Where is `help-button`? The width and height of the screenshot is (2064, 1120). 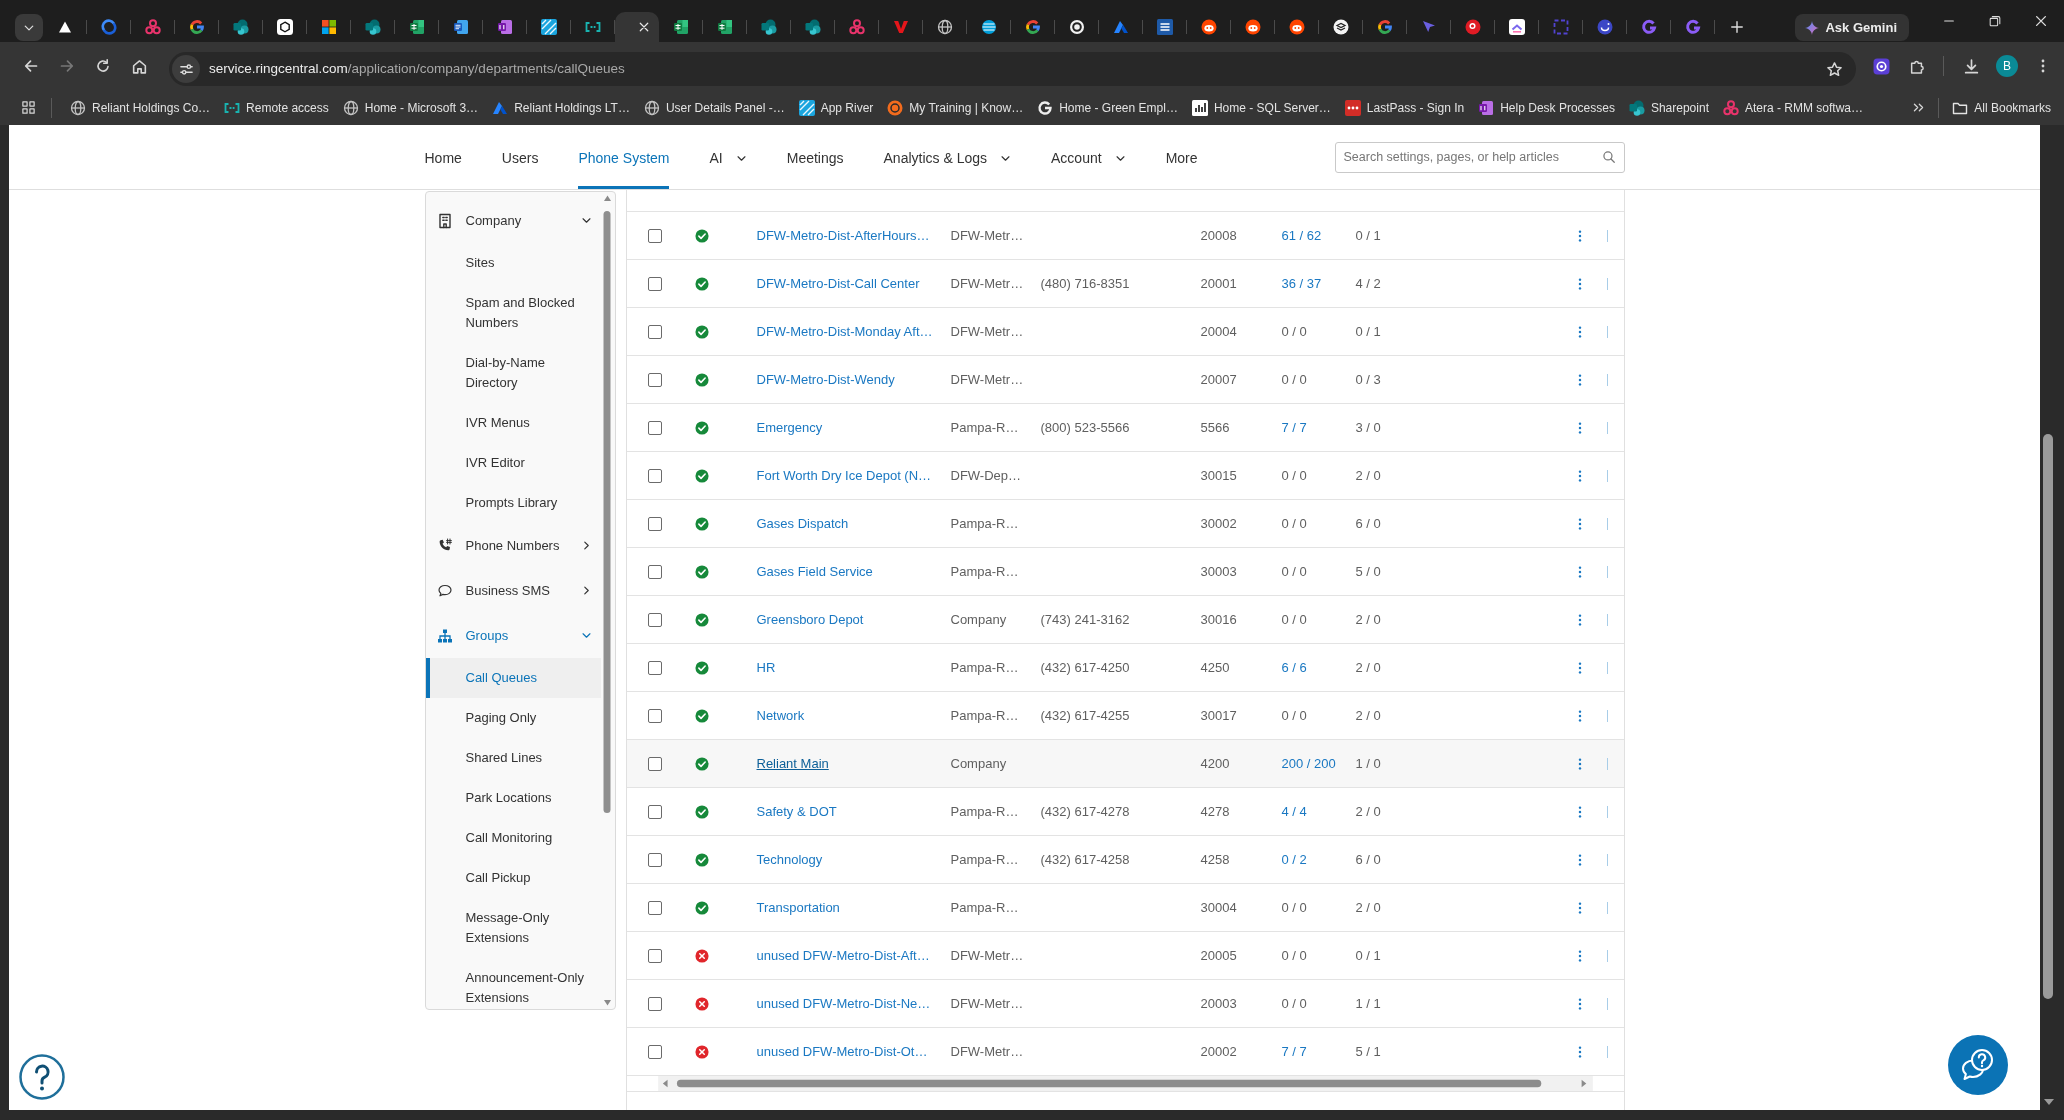 help-button is located at coordinates (42, 1077).